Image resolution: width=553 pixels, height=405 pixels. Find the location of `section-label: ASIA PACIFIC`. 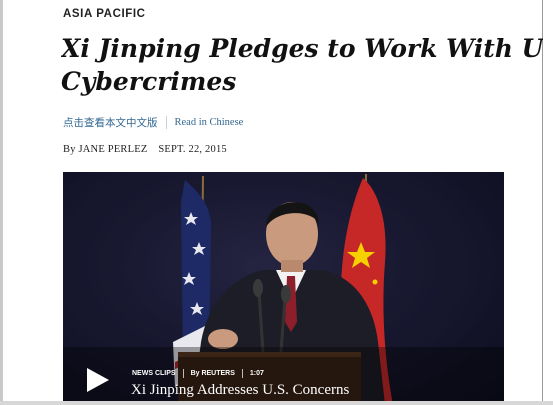

section-label: ASIA PACIFIC is located at coordinates (104, 14).